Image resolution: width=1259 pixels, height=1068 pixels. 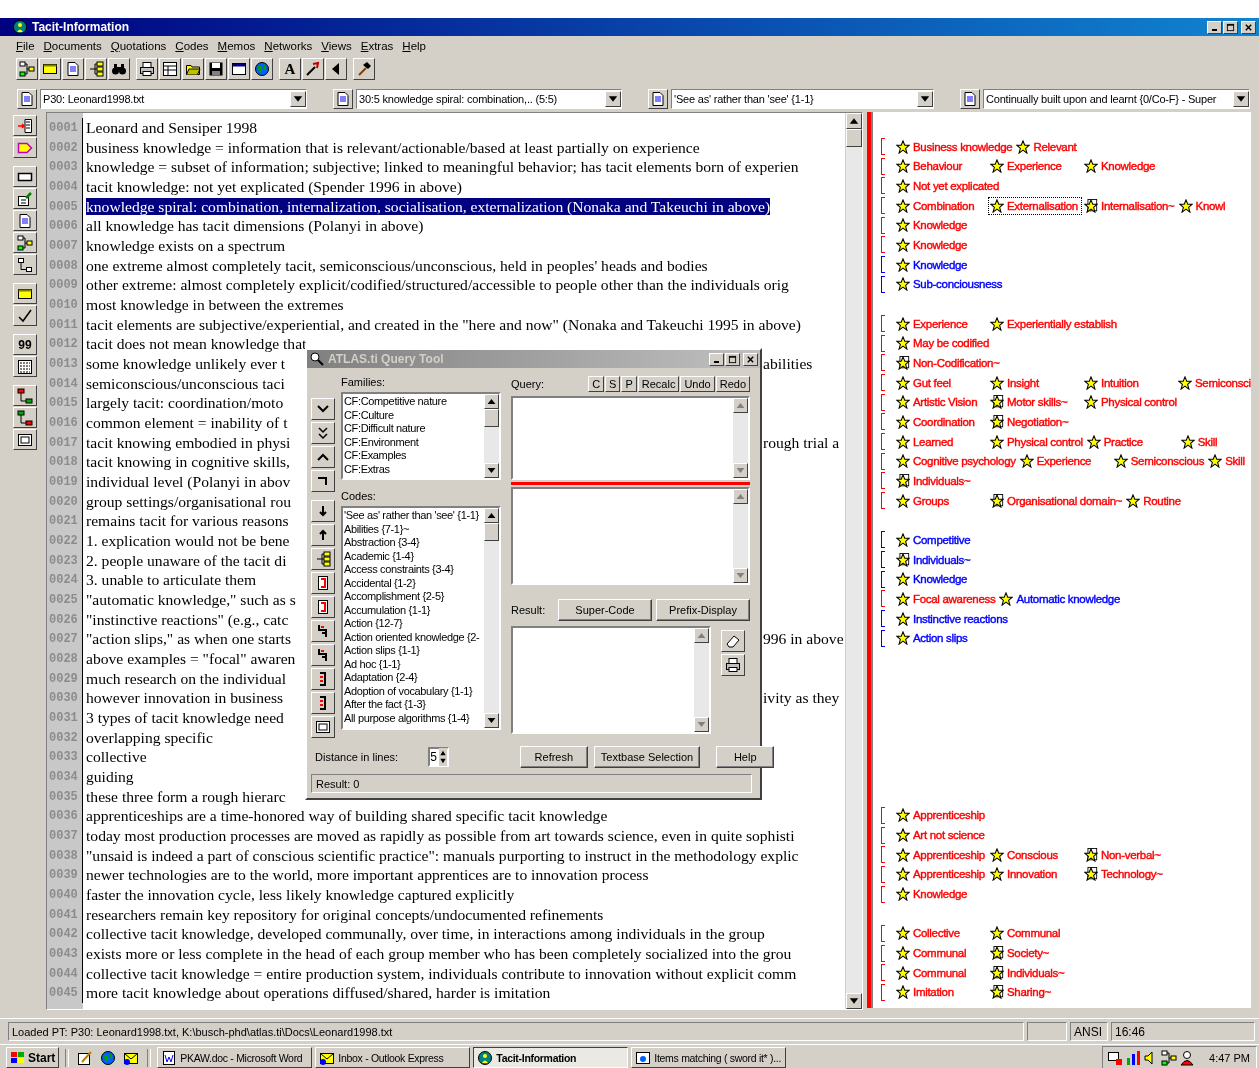 What do you see at coordinates (1129, 854) in the screenshot?
I see `code-tag: Non-verbal~` at bounding box center [1129, 854].